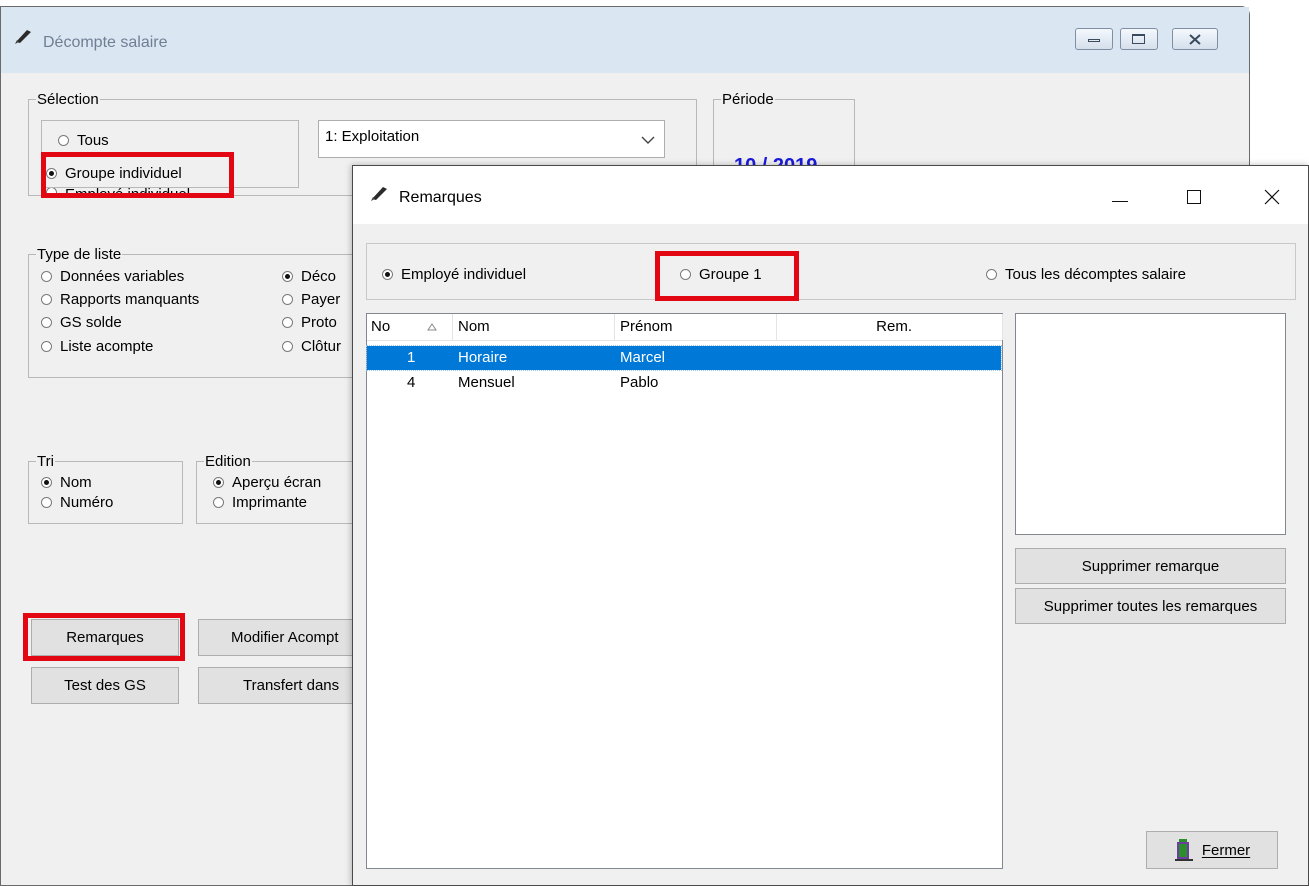  Describe the element at coordinates (486, 382) in the screenshot. I see `row-nom: Mensuel` at that location.